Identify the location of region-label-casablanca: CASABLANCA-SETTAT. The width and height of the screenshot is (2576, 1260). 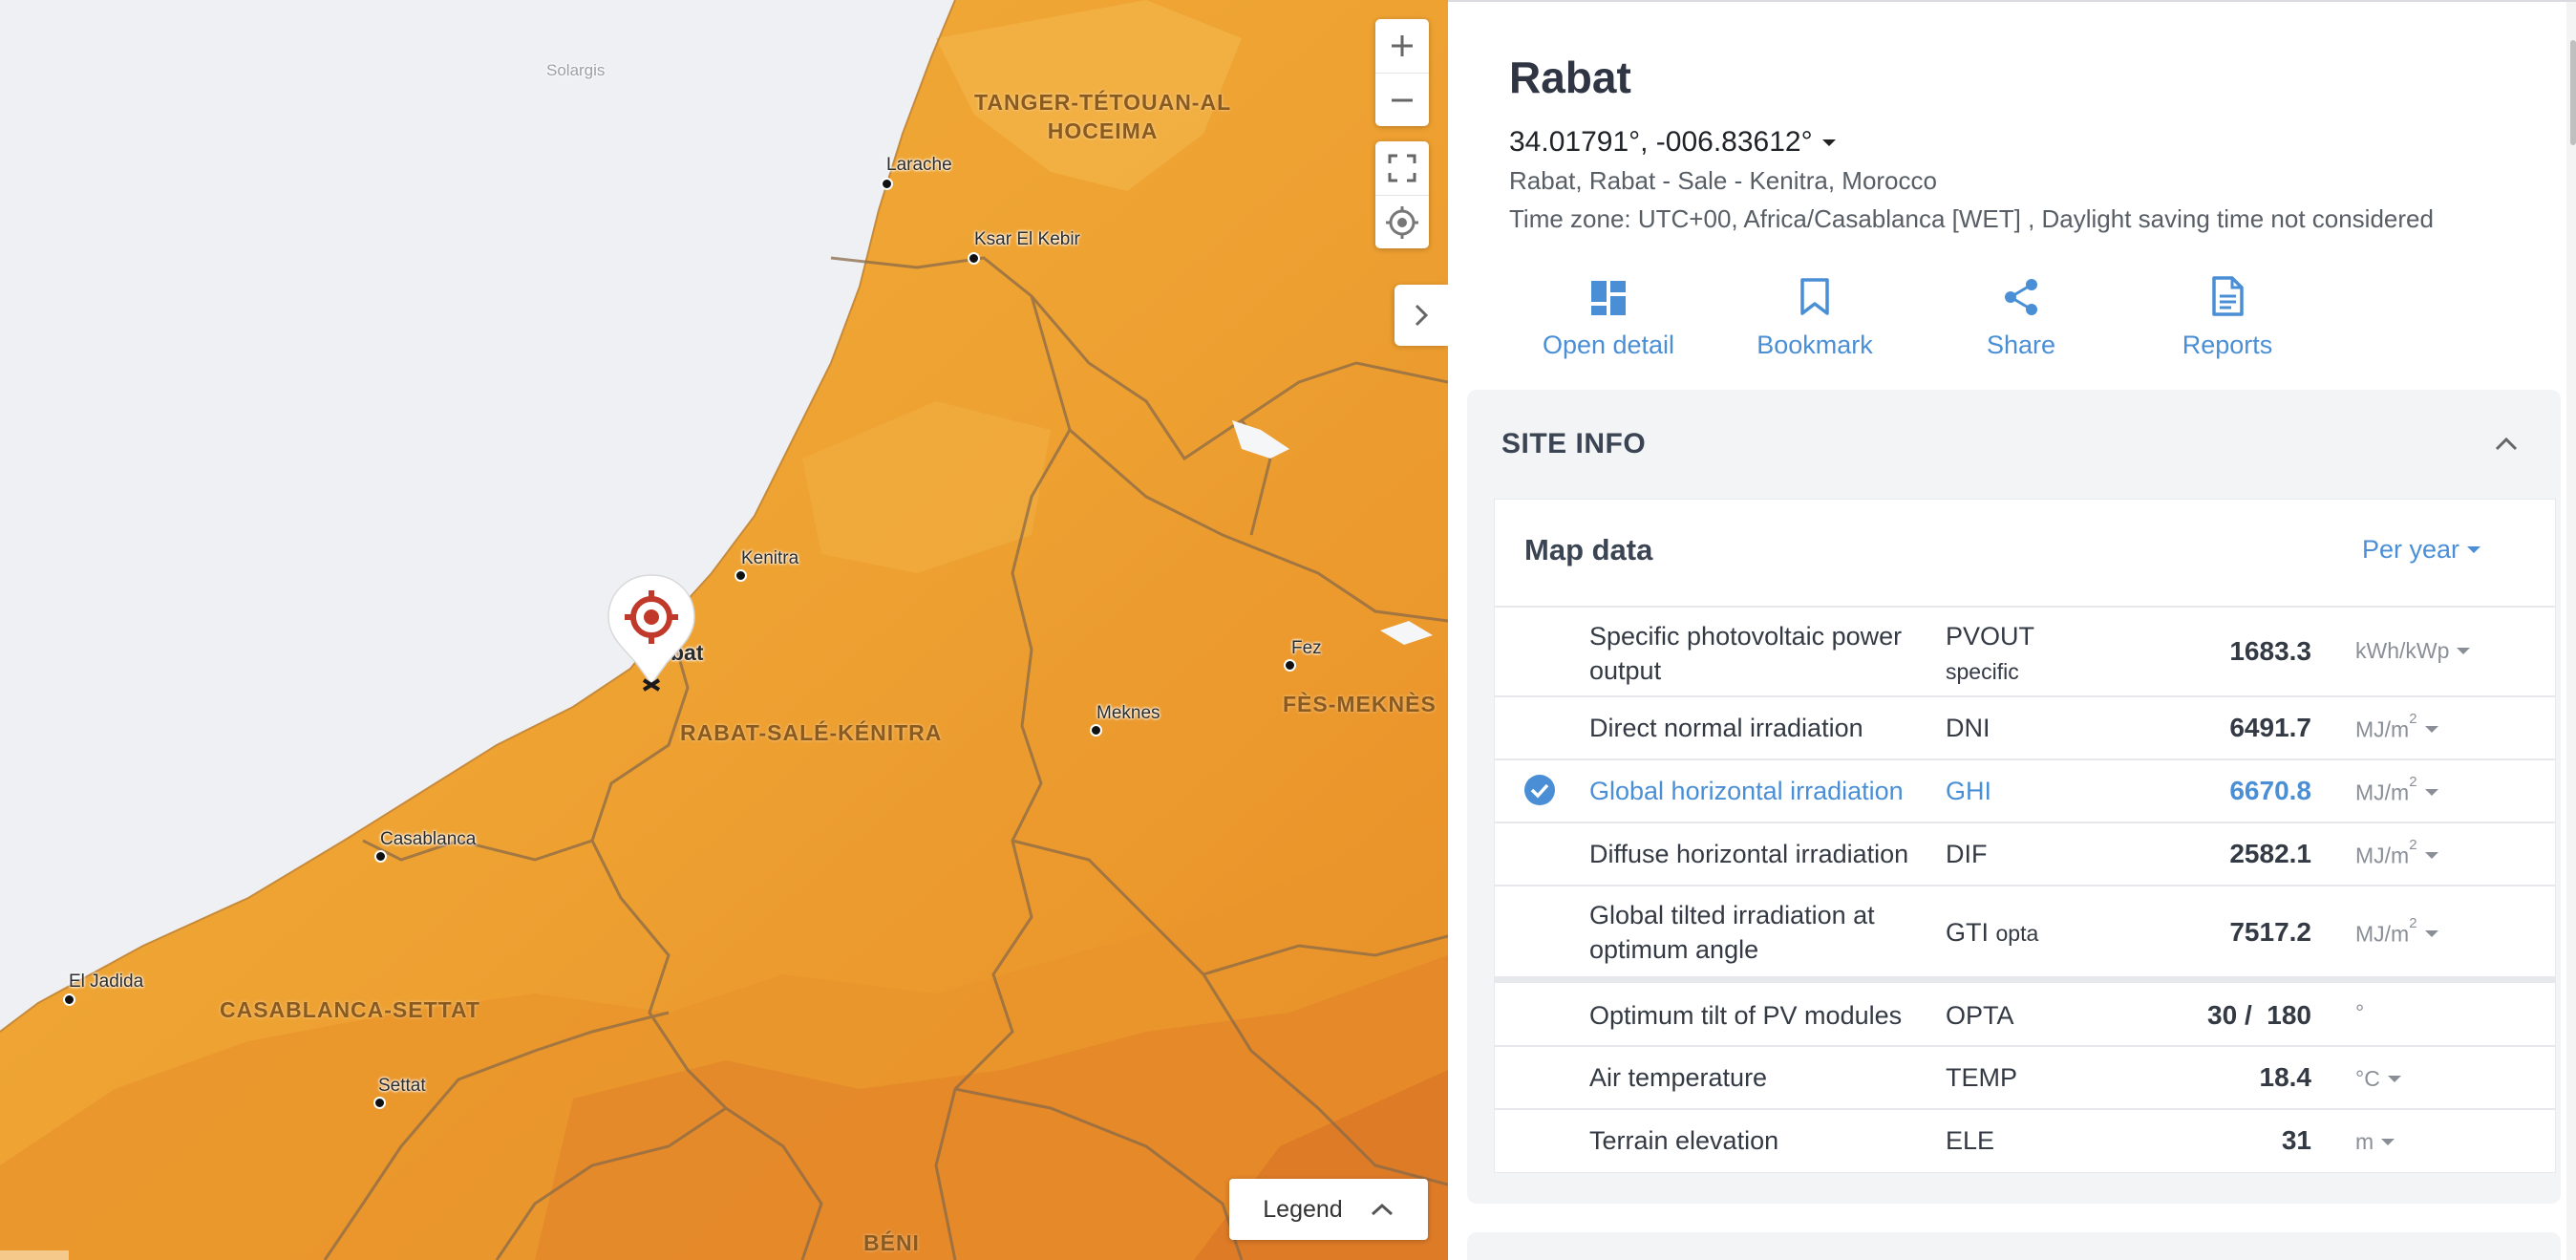
(350, 1010).